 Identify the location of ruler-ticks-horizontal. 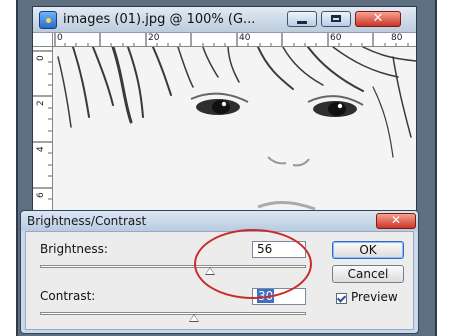
(231, 39).